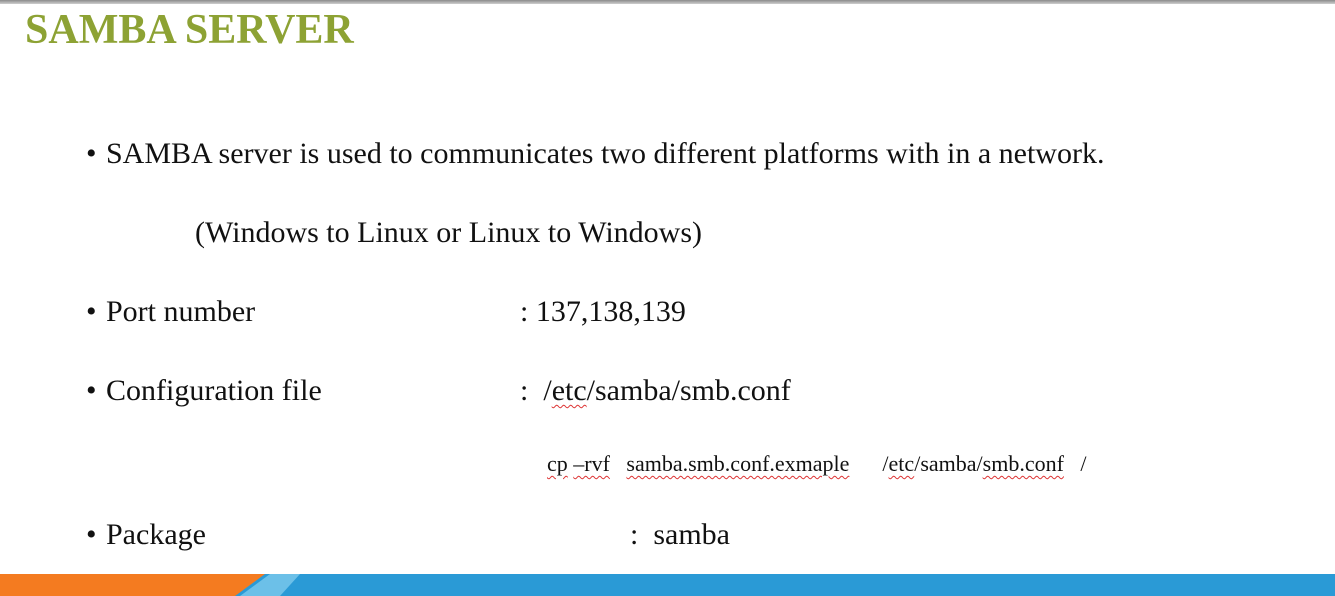  I want to click on cmd-flag: –rvf, so click(591, 463).